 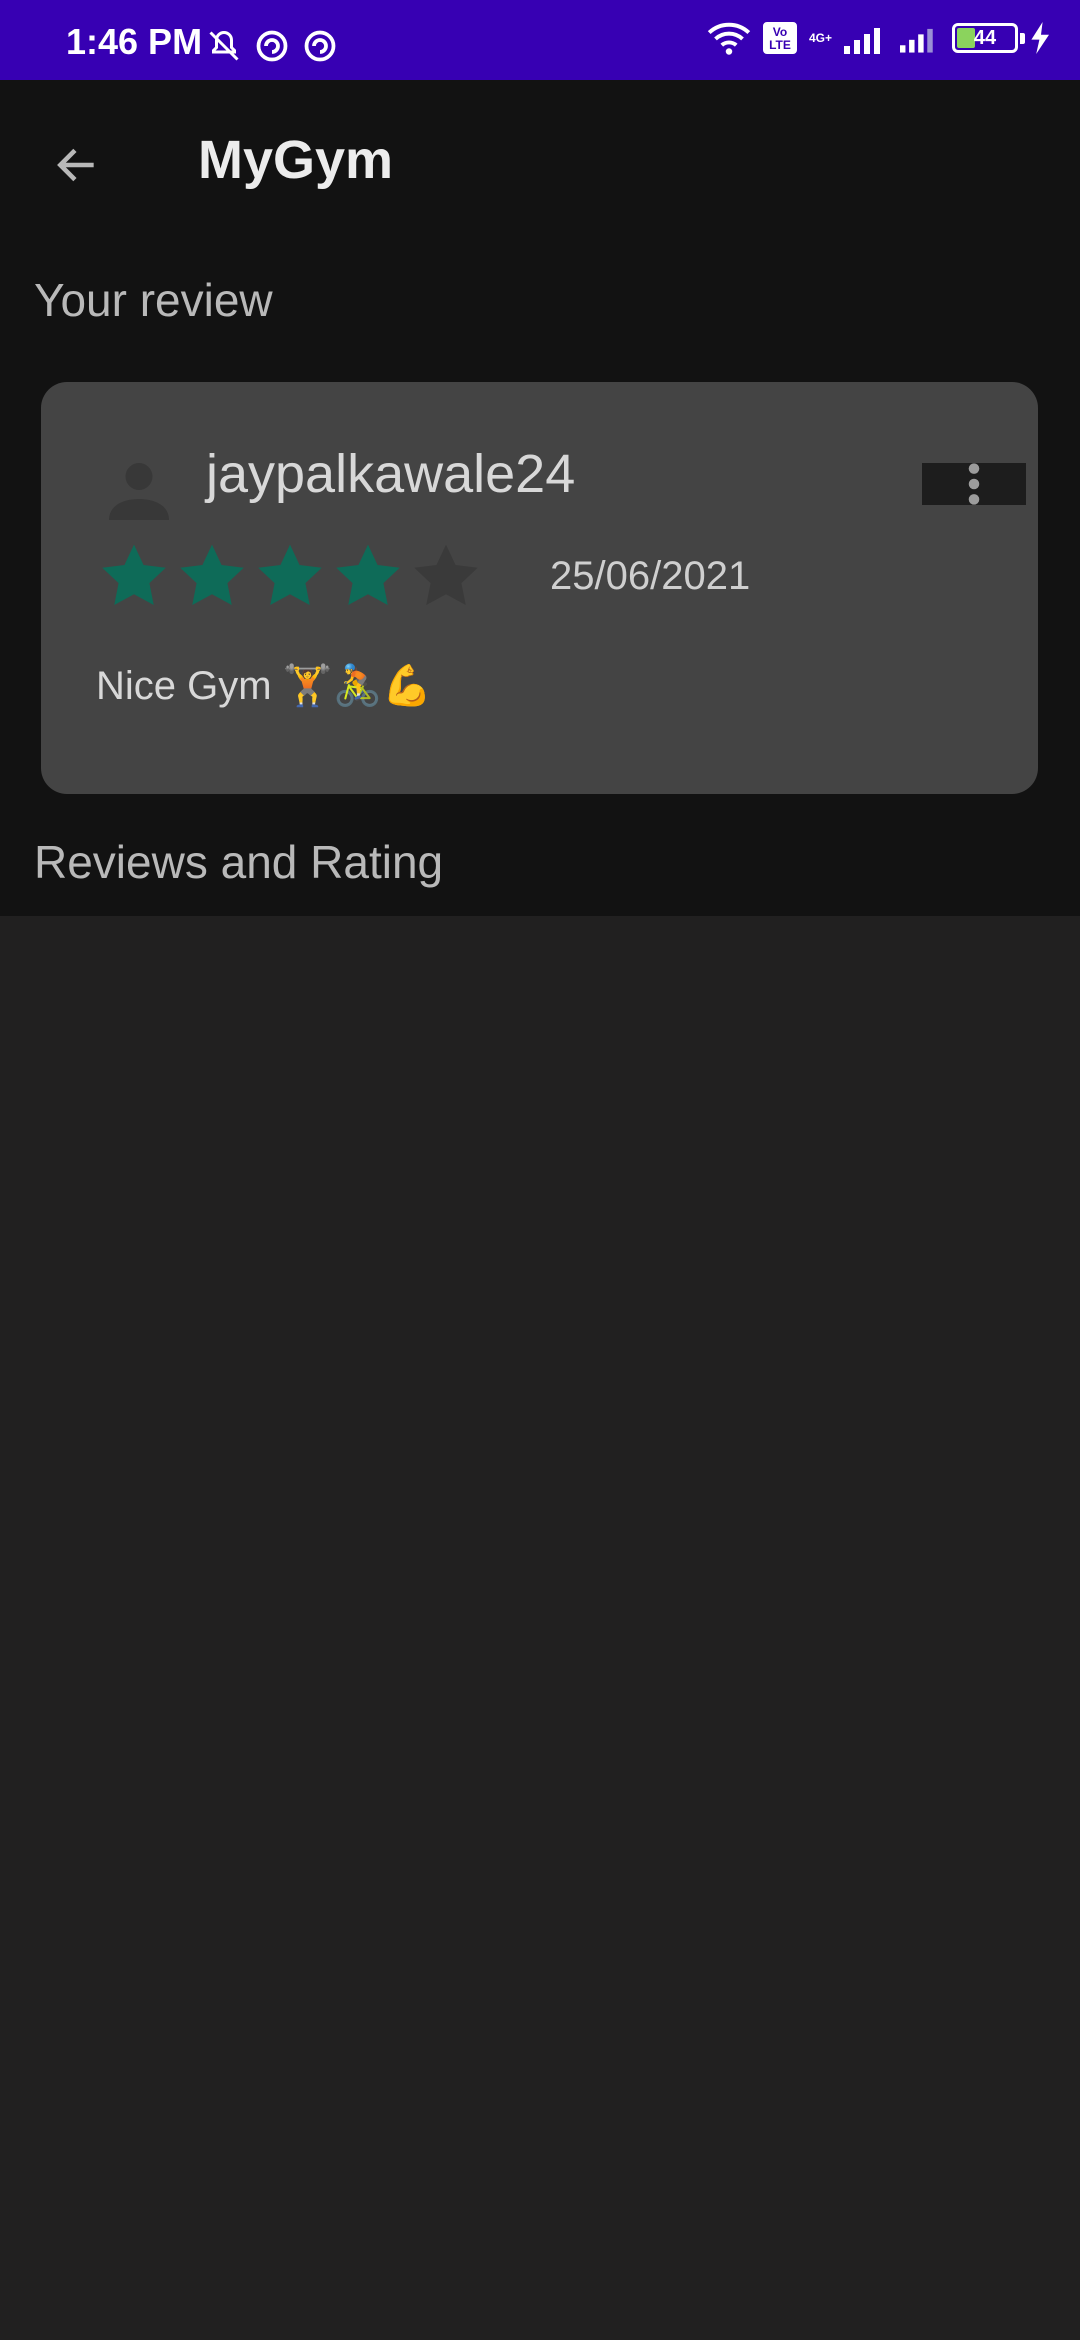 What do you see at coordinates (296, 160) in the screenshot?
I see `page-title: MyGym` at bounding box center [296, 160].